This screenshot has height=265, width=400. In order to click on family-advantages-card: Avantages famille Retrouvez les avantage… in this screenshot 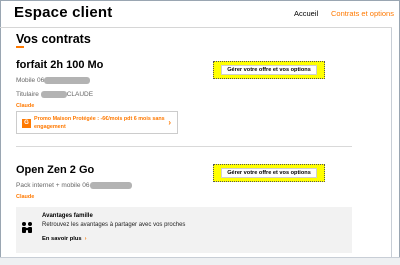, I will do `click(184, 230)`.